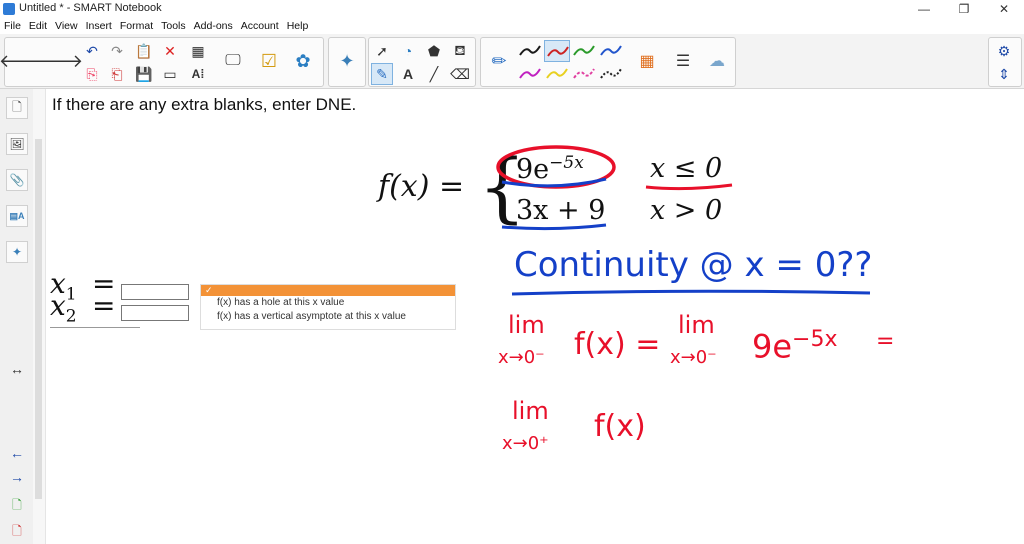 The image size is (1024, 544). I want to click on pen-color-green, so click(584, 51).